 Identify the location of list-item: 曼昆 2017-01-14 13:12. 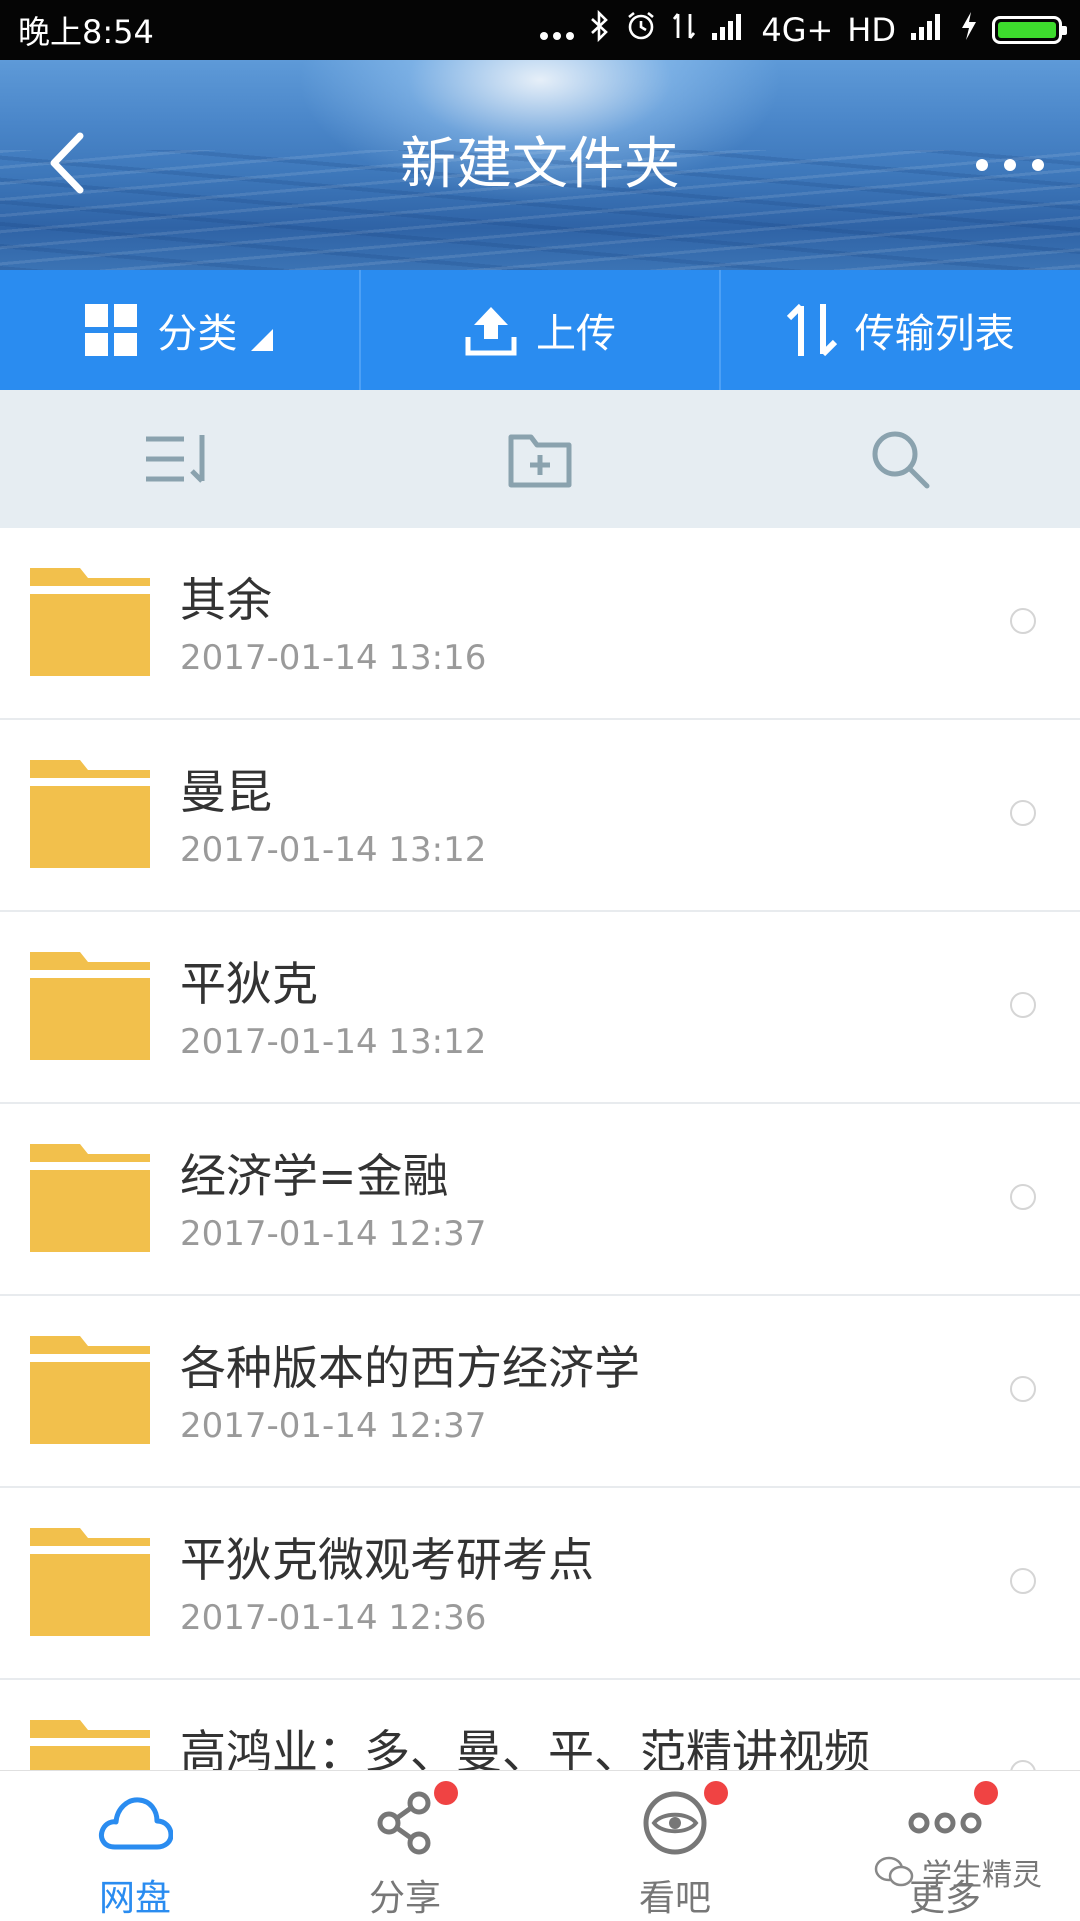
(540, 816).